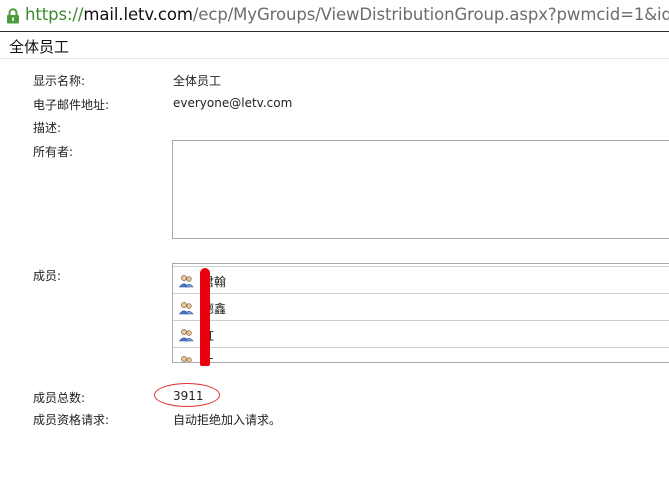 The width and height of the screenshot is (669, 504). What do you see at coordinates (421, 354) in the screenshot?
I see `member-row: 江` at bounding box center [421, 354].